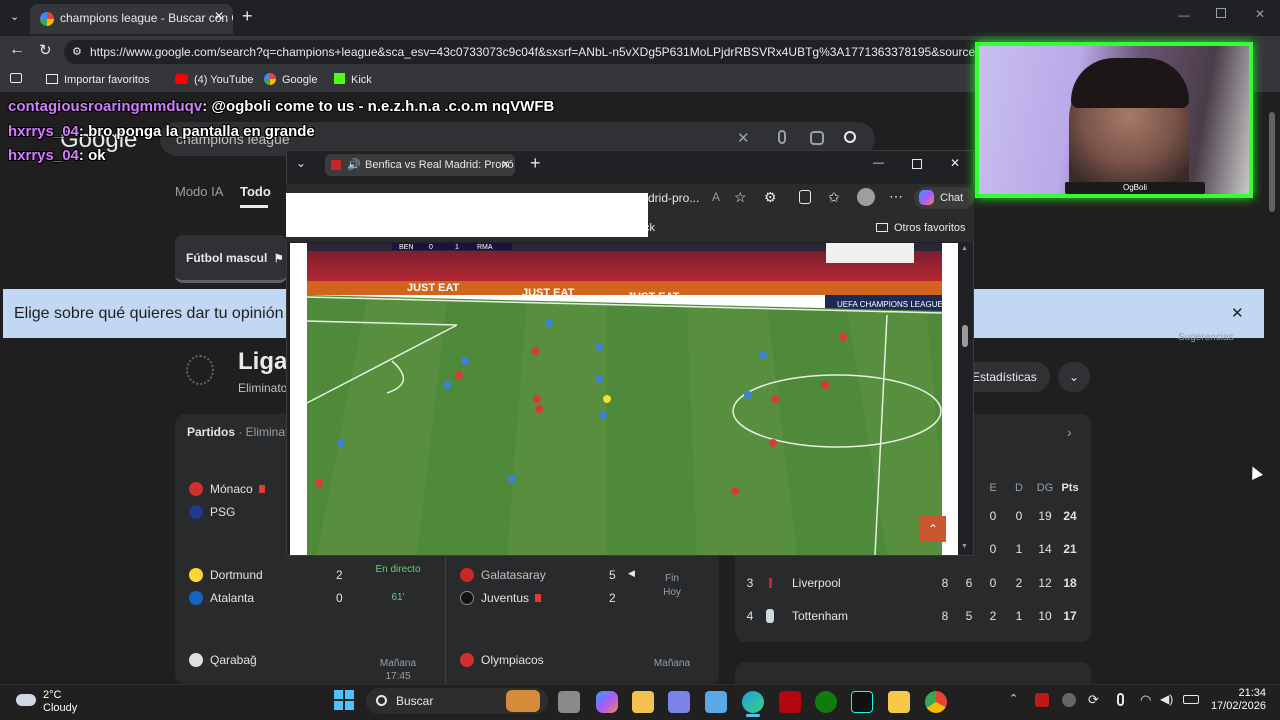 The image size is (1280, 720). What do you see at coordinates (921, 228) in the screenshot?
I see `otros-favoritos: Otros favoritos` at bounding box center [921, 228].